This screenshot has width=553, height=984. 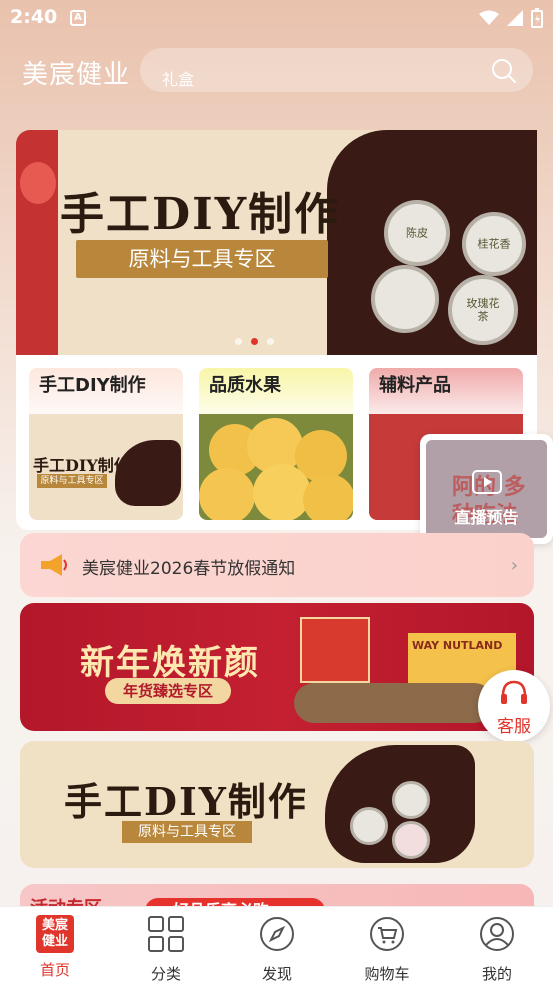 What do you see at coordinates (106, 467) in the screenshot?
I see `category-image: 手工DIY制作 原料与工具专区` at bounding box center [106, 467].